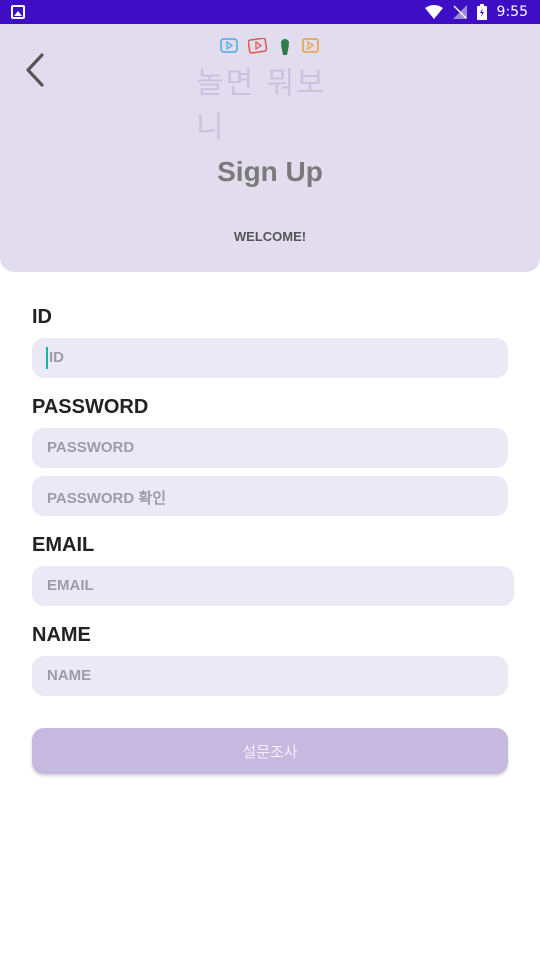 The height and width of the screenshot is (960, 540). Describe the element at coordinates (273, 586) in the screenshot. I see `email-input: EMAIL` at that location.